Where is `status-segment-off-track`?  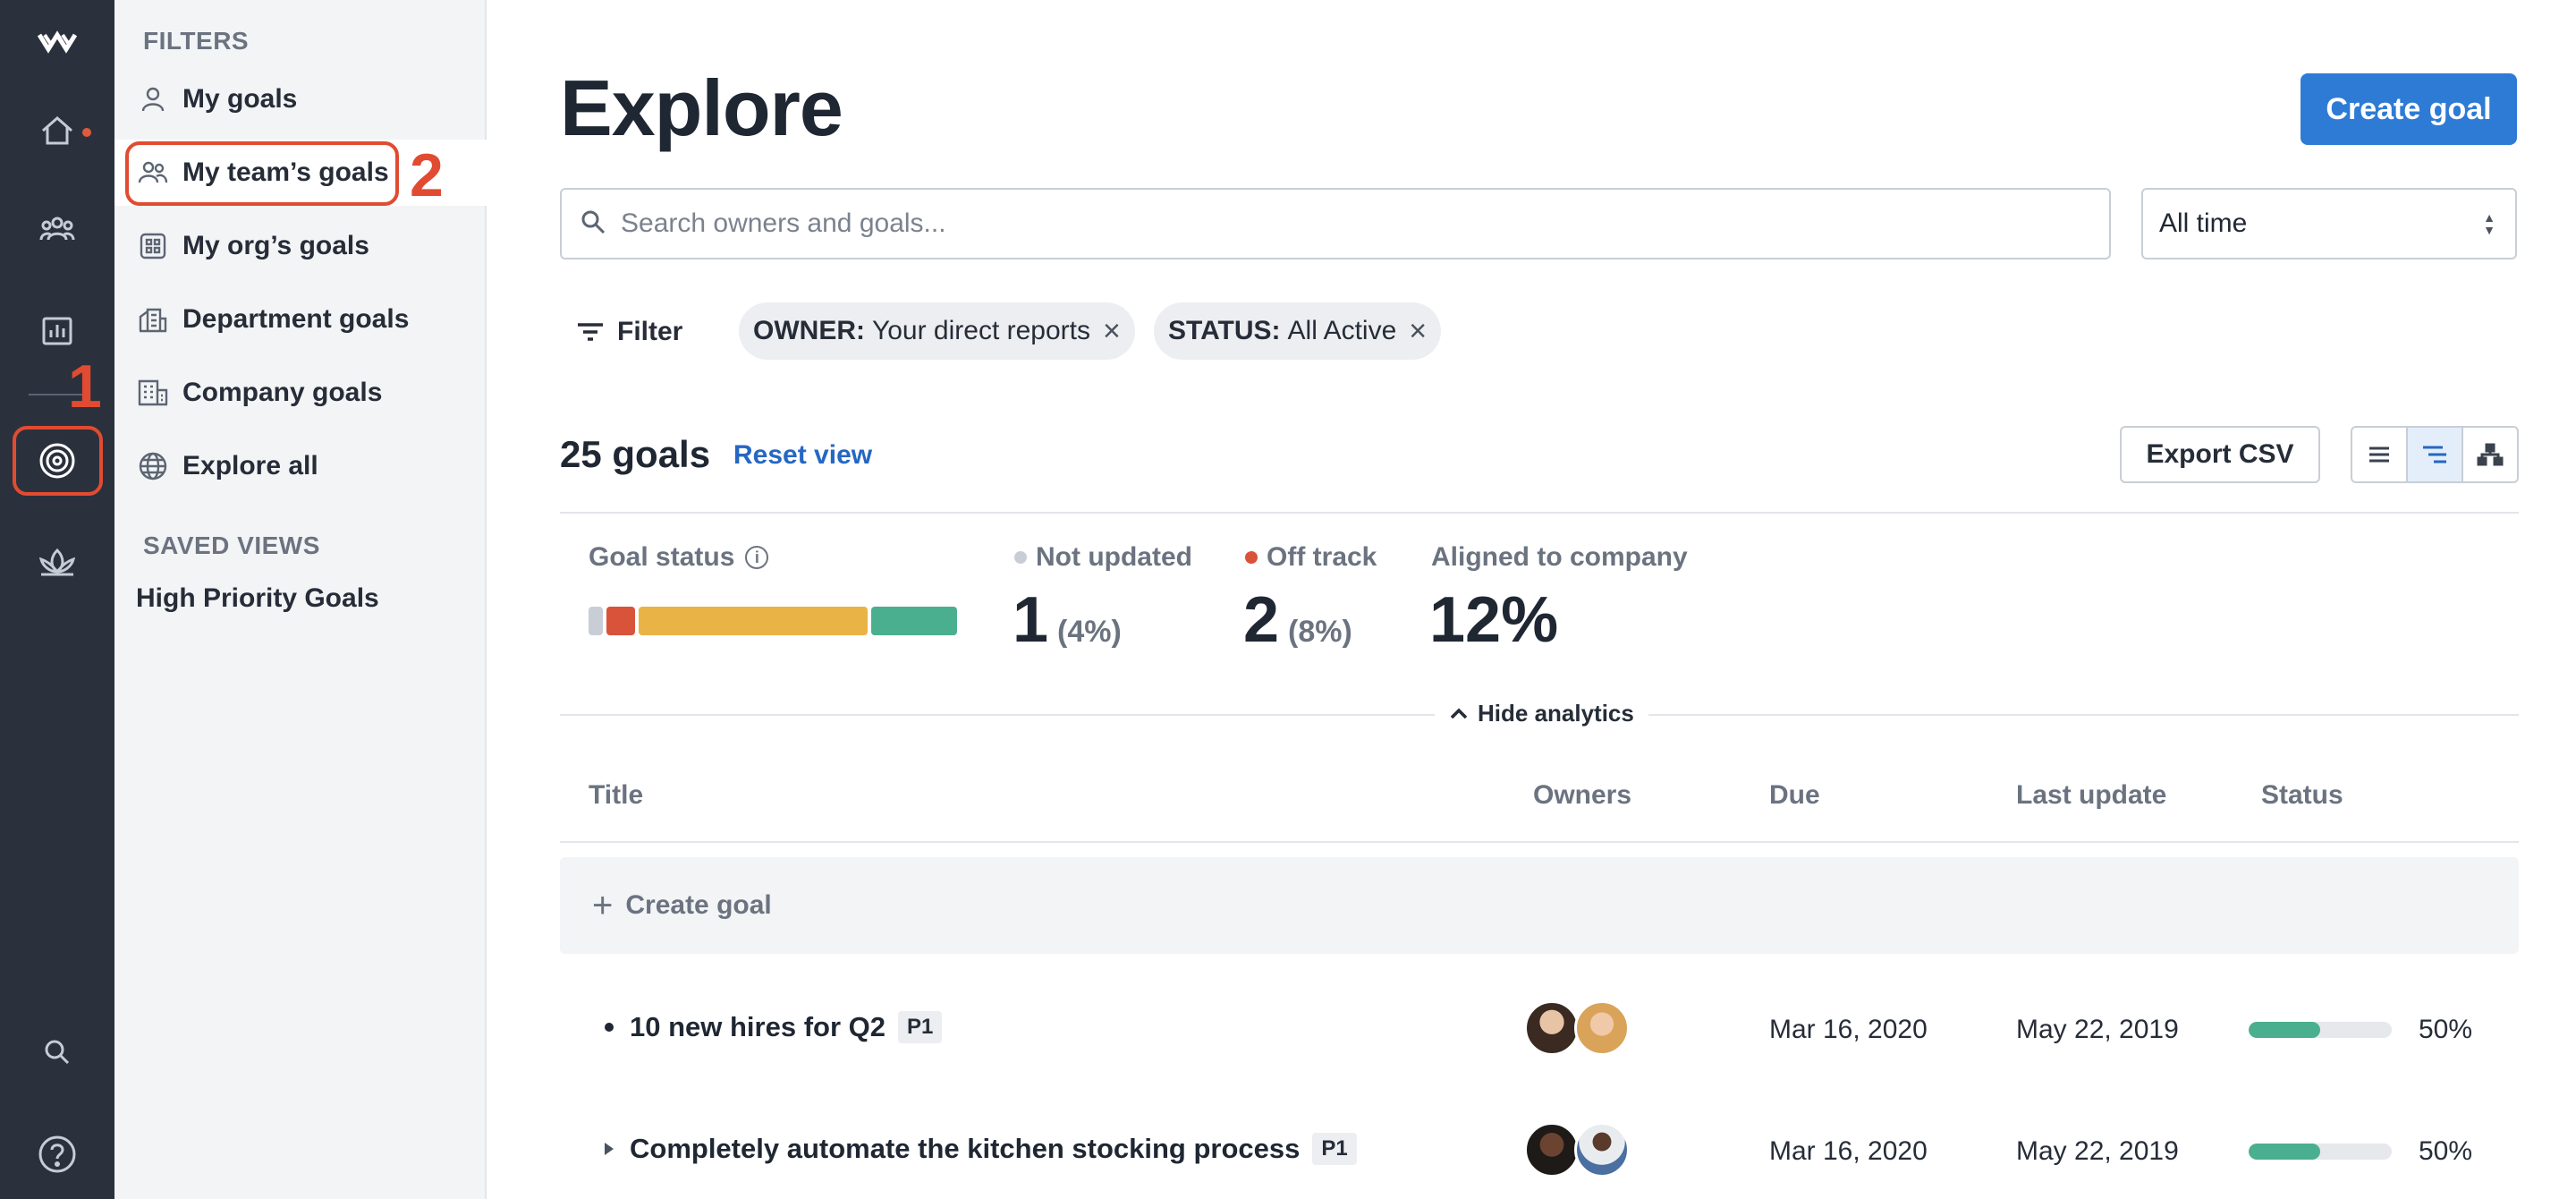 status-segment-off-track is located at coordinates (620, 621).